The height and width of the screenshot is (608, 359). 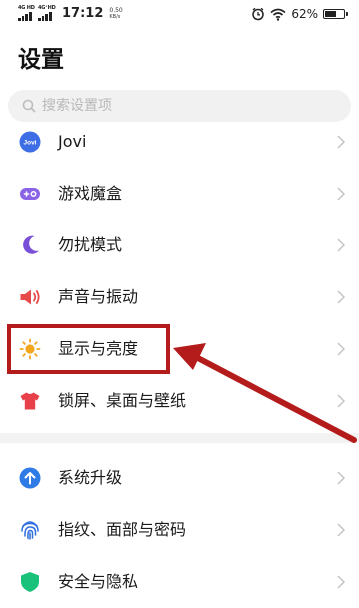 What do you see at coordinates (304, 14) in the screenshot?
I see `battery-percent: 62%` at bounding box center [304, 14].